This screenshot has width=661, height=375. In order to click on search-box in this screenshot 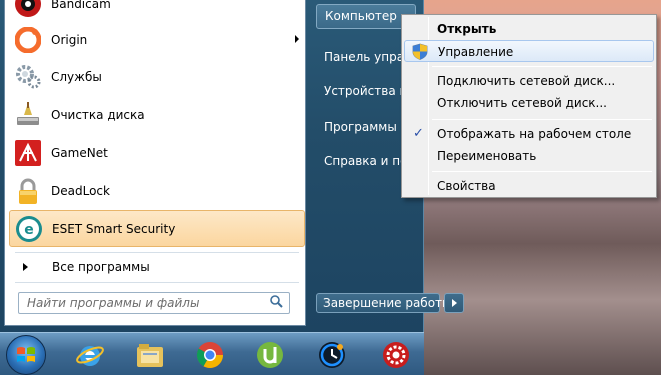, I will do `click(154, 303)`.